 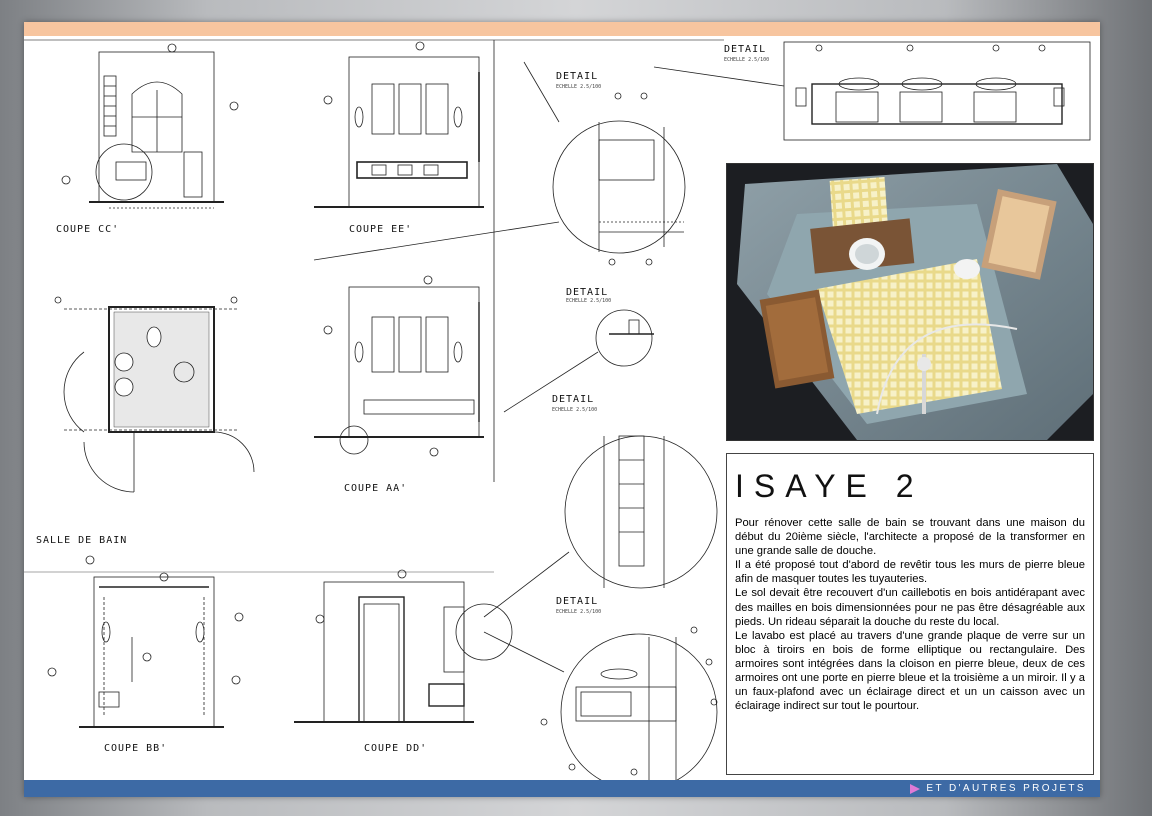 What do you see at coordinates (575, 410) in the screenshot?
I see `label-scale-4: ECHELLE 2.5/100` at bounding box center [575, 410].